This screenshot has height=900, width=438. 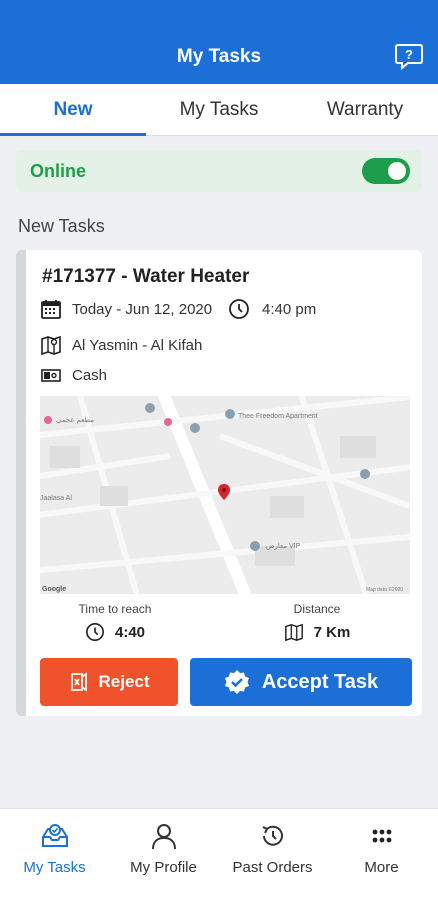 What do you see at coordinates (54, 835) in the screenshot?
I see `tasks-icon` at bounding box center [54, 835].